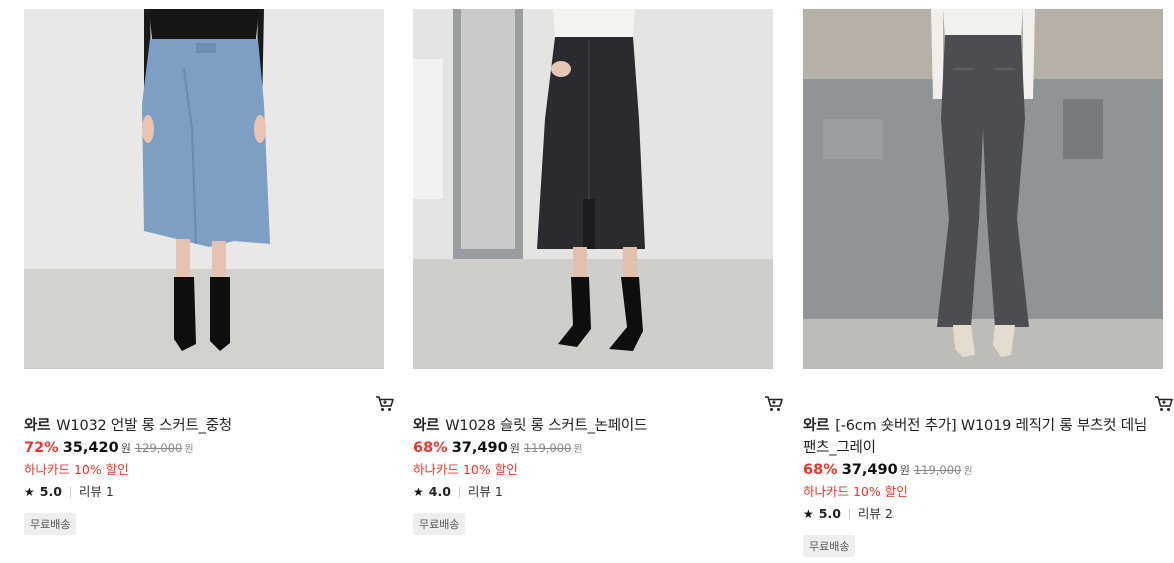 The width and height of the screenshot is (1174, 563). I want to click on discount-rate: 72%, so click(41, 448).